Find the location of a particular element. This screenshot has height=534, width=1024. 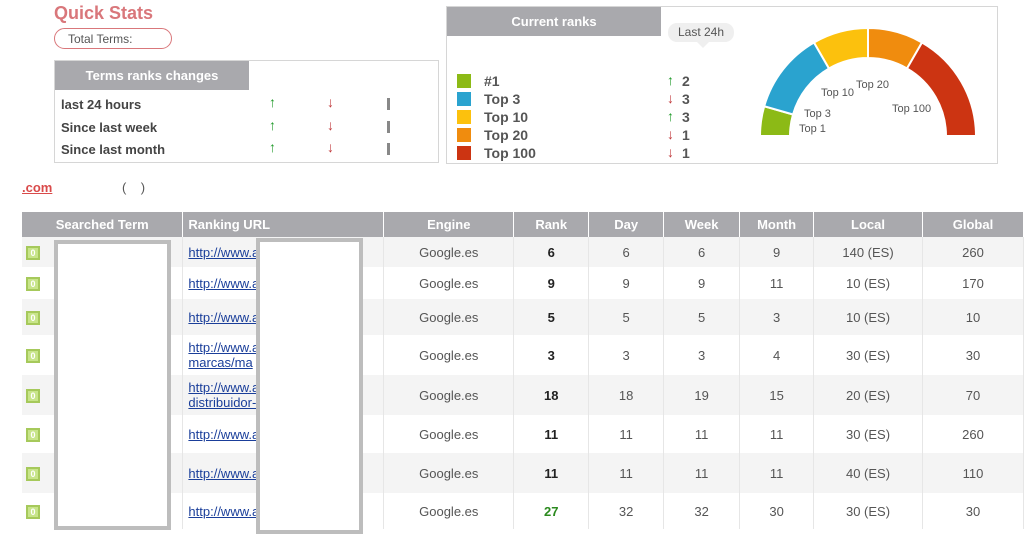

rank-cell: 3 is located at coordinates (551, 355).